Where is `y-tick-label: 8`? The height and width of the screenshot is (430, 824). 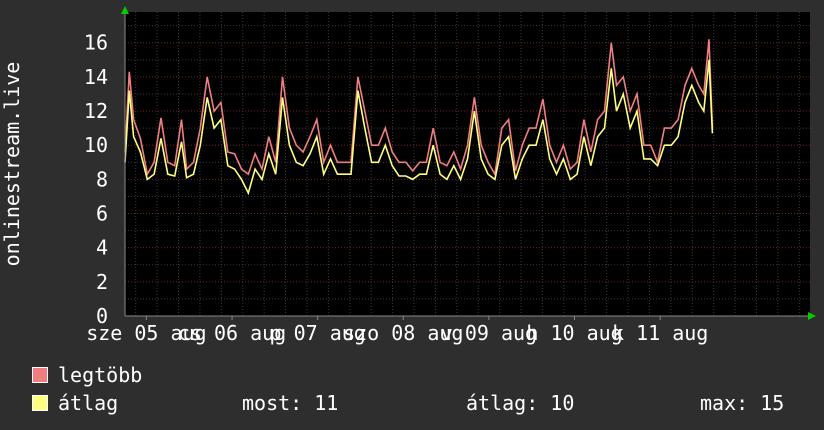
y-tick-label: 8 is located at coordinates (102, 179).